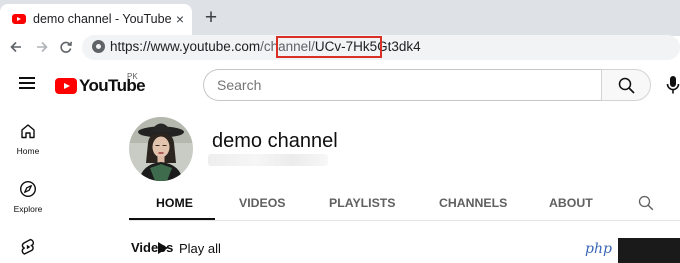 This screenshot has height=263, width=680. Describe the element at coordinates (275, 141) in the screenshot. I see `channel-name: demo channel` at that location.